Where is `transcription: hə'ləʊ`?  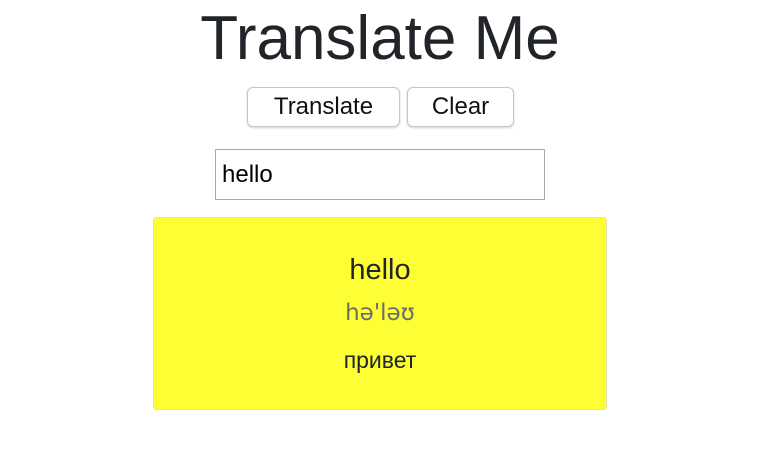 transcription: hə'ləʊ is located at coordinates (380, 313).